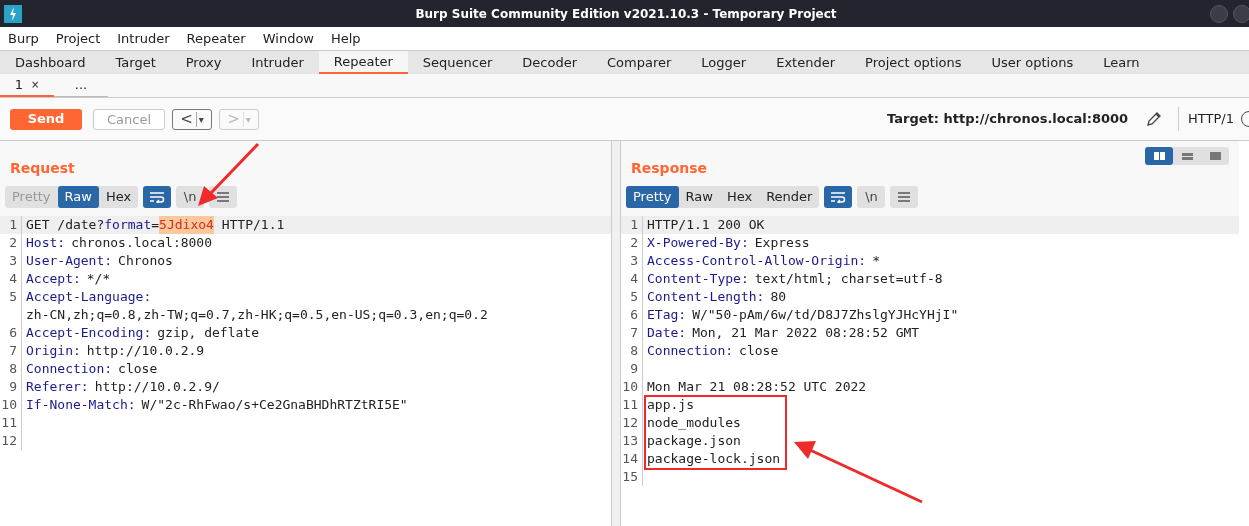 The image size is (1249, 526). I want to click on main-tab: Repeater, so click(363, 62).